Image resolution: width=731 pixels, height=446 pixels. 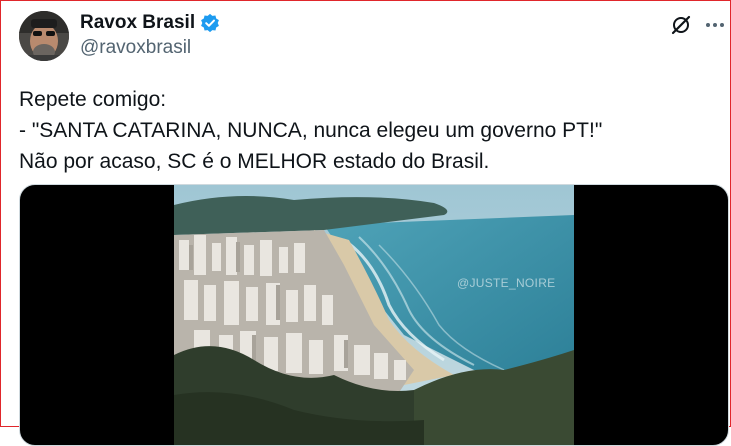 I want to click on more-options-icon, so click(x=715, y=25).